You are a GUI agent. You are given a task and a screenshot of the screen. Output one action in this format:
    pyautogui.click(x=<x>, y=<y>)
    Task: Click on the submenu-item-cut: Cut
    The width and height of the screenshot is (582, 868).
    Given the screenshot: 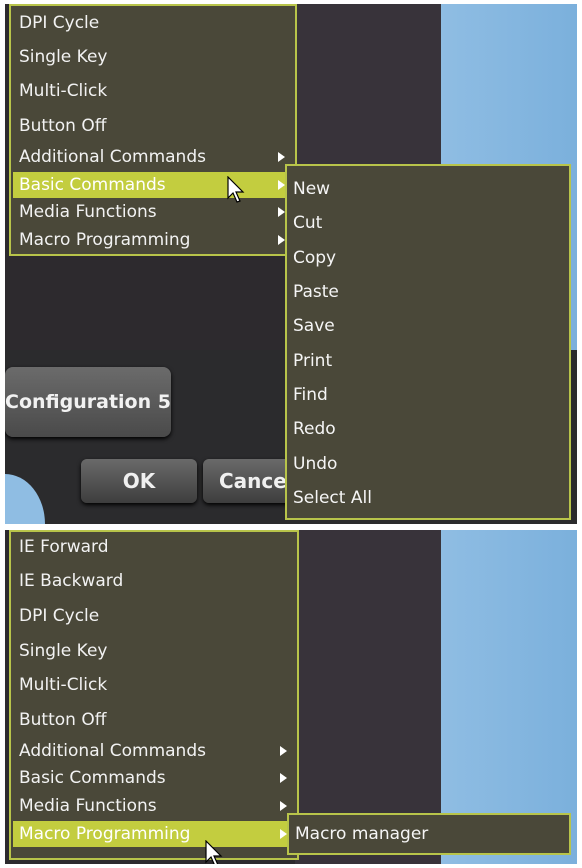 What is the action you would take?
    pyautogui.click(x=307, y=223)
    